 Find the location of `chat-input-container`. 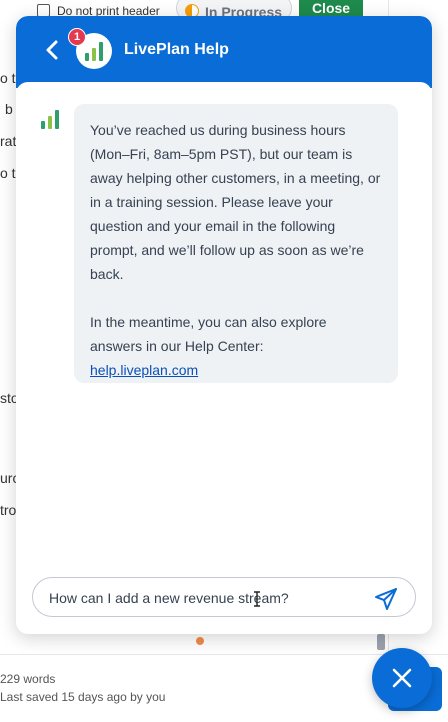

chat-input-container is located at coordinates (224, 597).